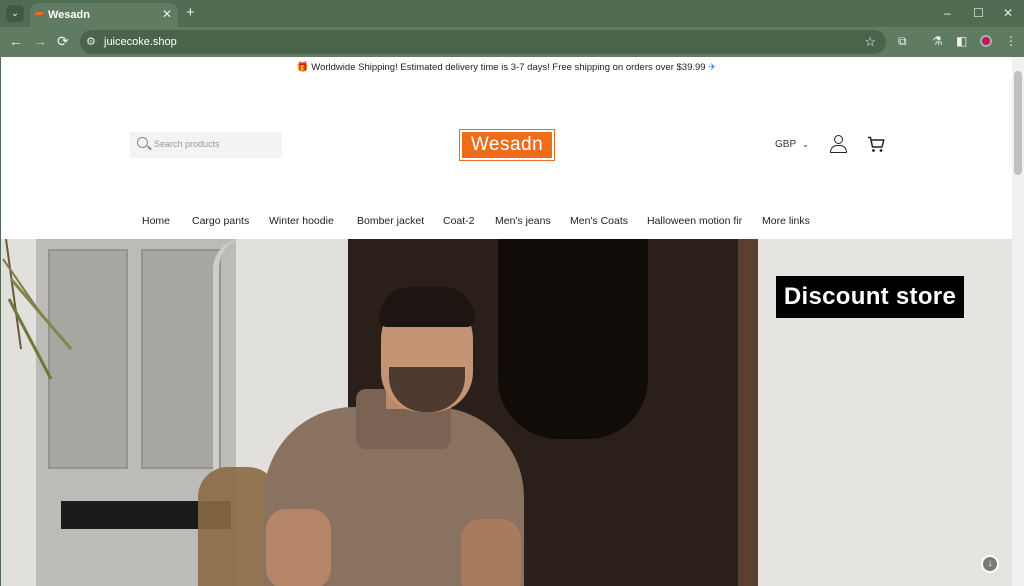 The image size is (1024, 586). I want to click on nav-item-bomber-jacket: Bomber jacket, so click(390, 221).